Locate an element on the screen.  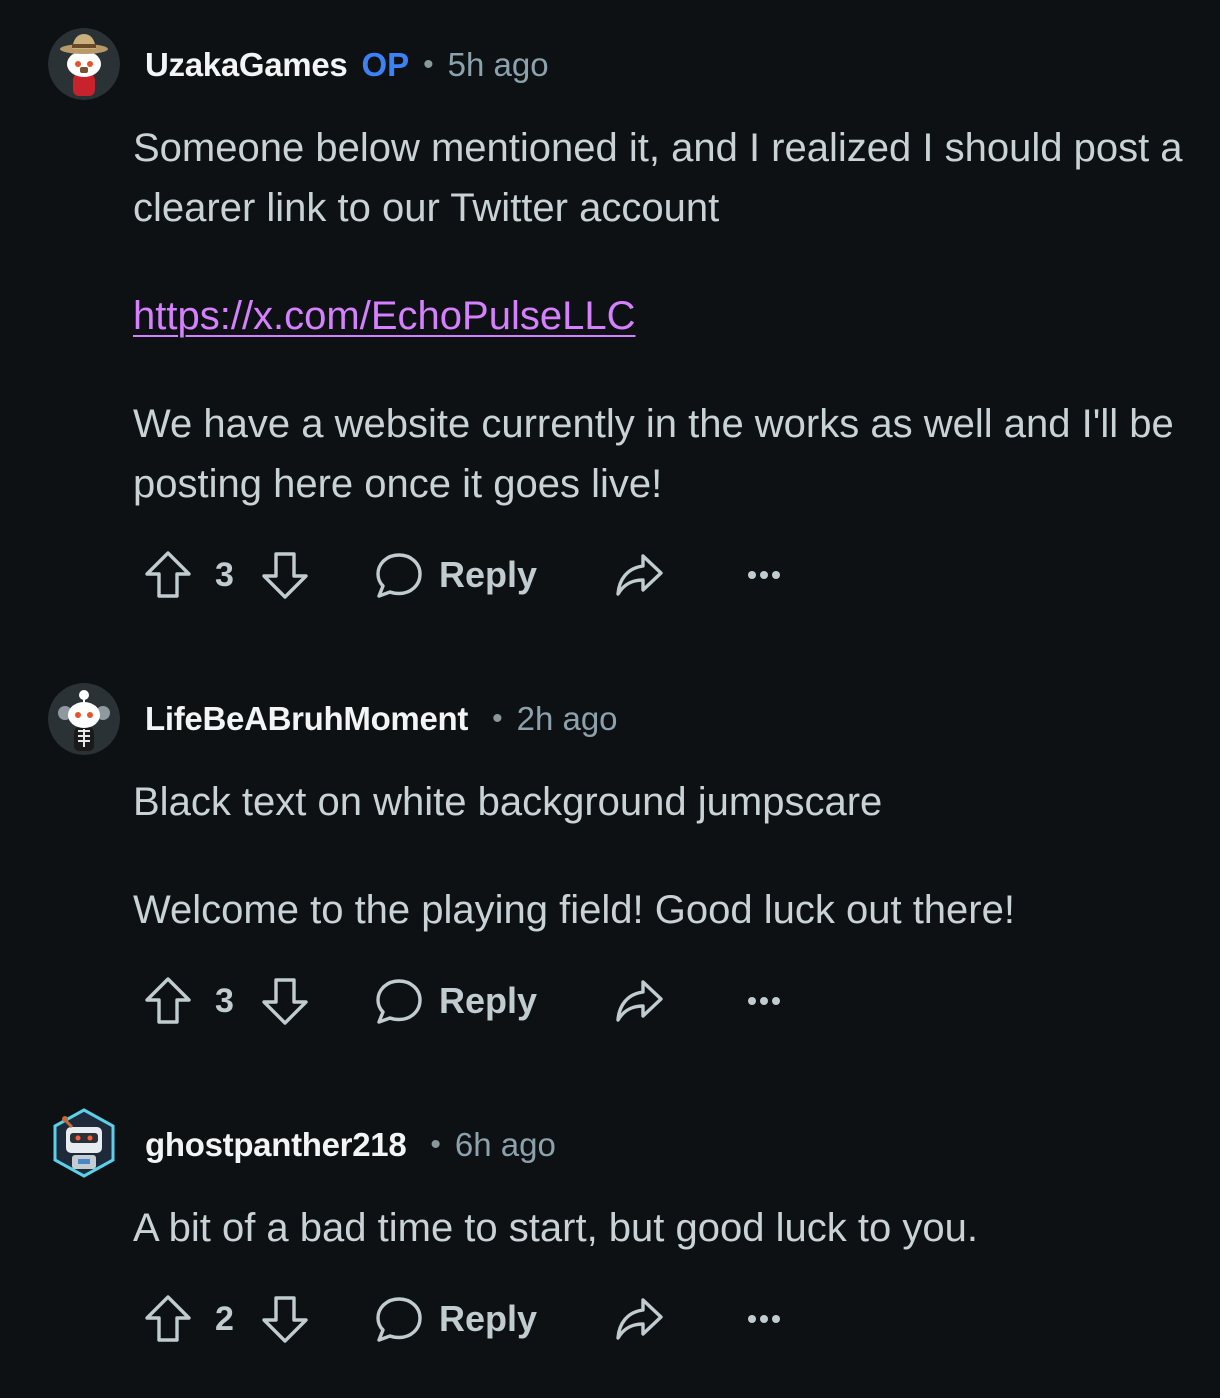
external-link: https://x.com/EchoPulseLLC is located at coordinates (384, 316).